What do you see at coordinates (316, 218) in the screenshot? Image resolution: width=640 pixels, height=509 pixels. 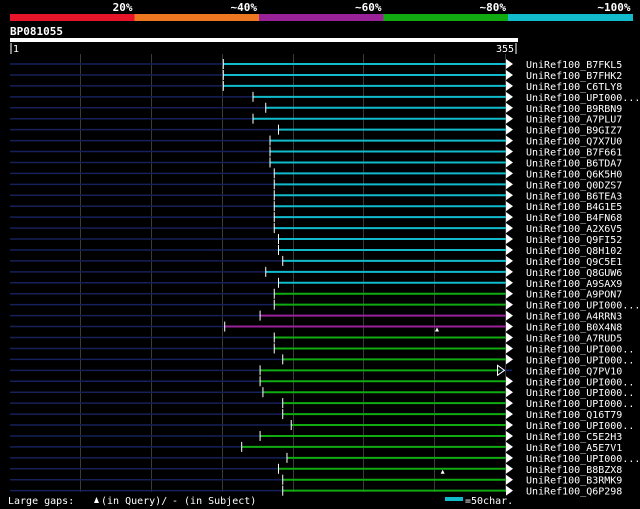 I see `hit-row: UniRef100_B4FN68` at bounding box center [316, 218].